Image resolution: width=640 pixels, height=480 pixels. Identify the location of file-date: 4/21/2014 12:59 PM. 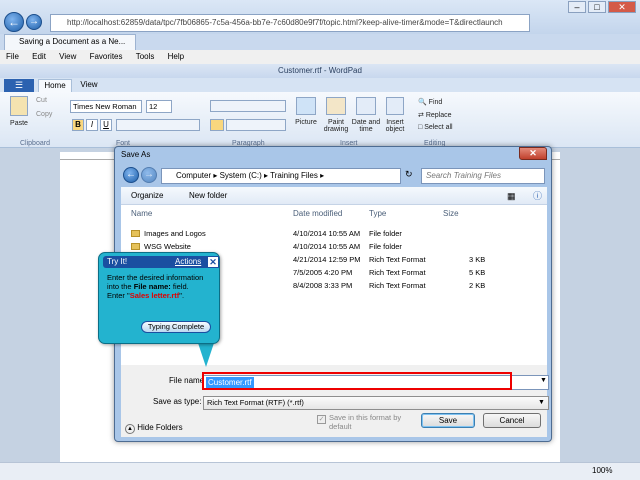
(327, 259).